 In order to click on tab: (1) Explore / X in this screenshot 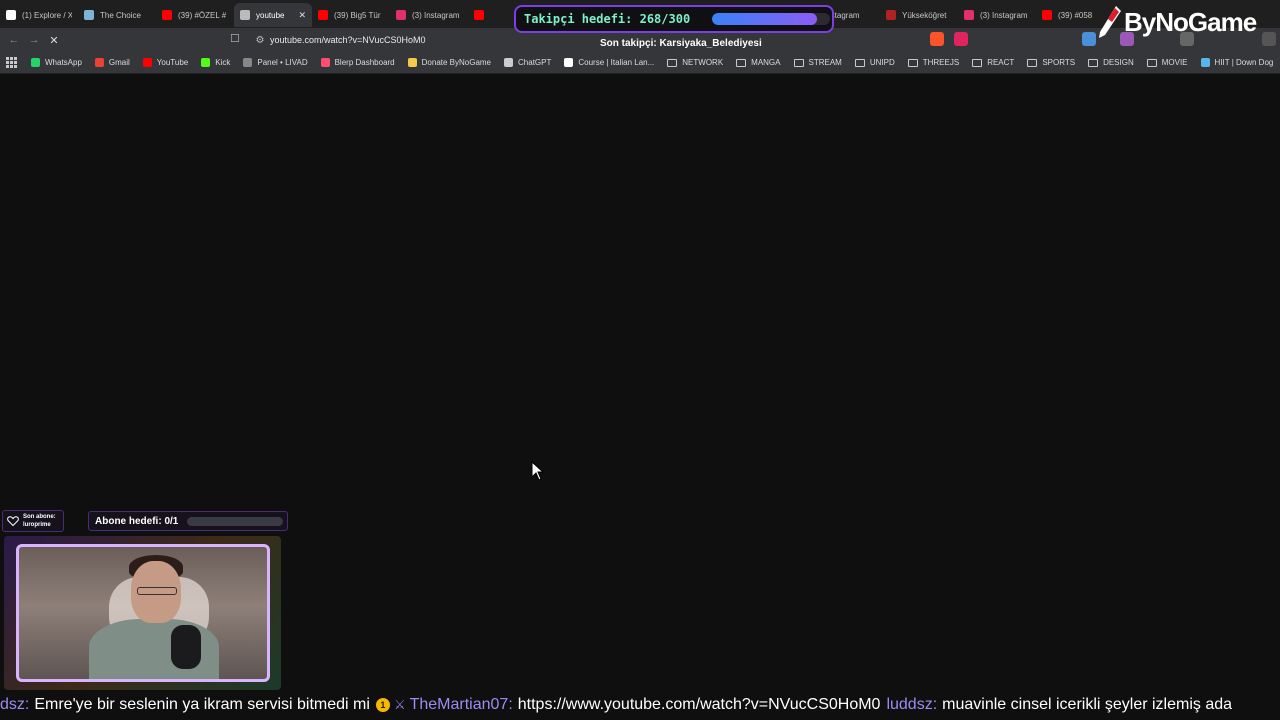, I will do `click(39, 15)`.